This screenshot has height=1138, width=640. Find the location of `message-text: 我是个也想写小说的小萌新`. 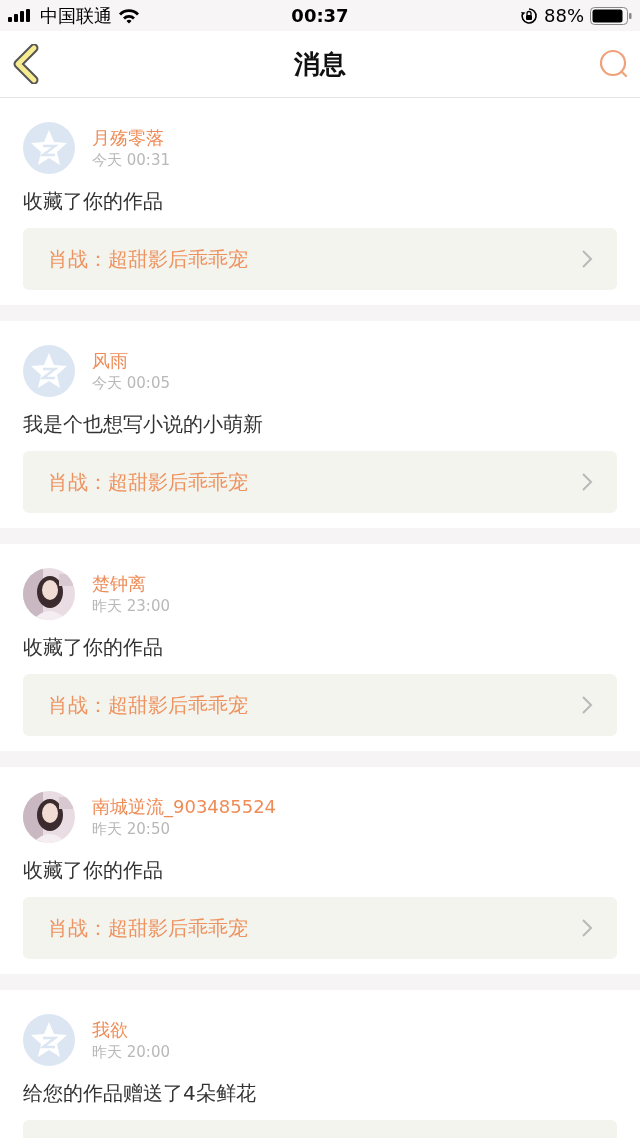

message-text: 我是个也想写小说的小萌新 is located at coordinates (143, 424).